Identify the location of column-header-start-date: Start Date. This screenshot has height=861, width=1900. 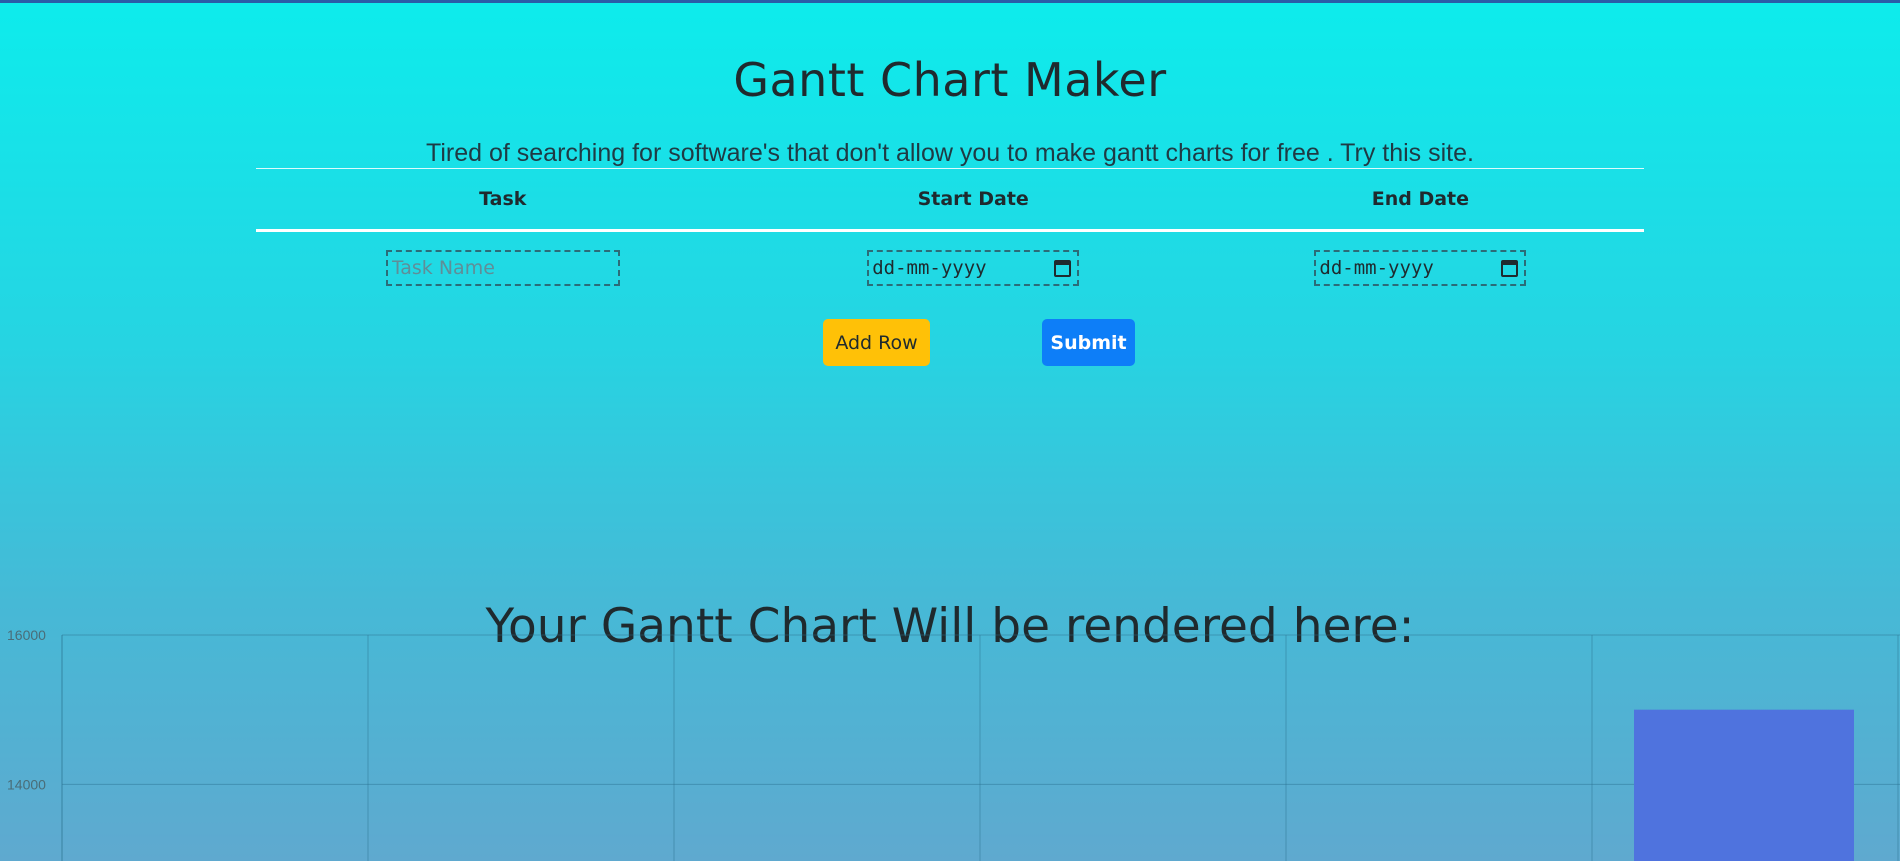
(973, 200).